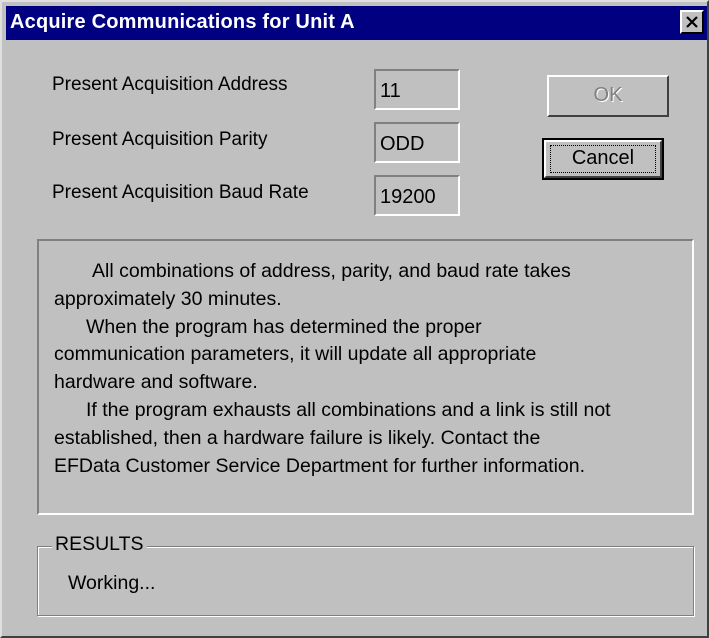 Image resolution: width=709 pixels, height=638 pixels. I want to click on close-icon, so click(692, 22).